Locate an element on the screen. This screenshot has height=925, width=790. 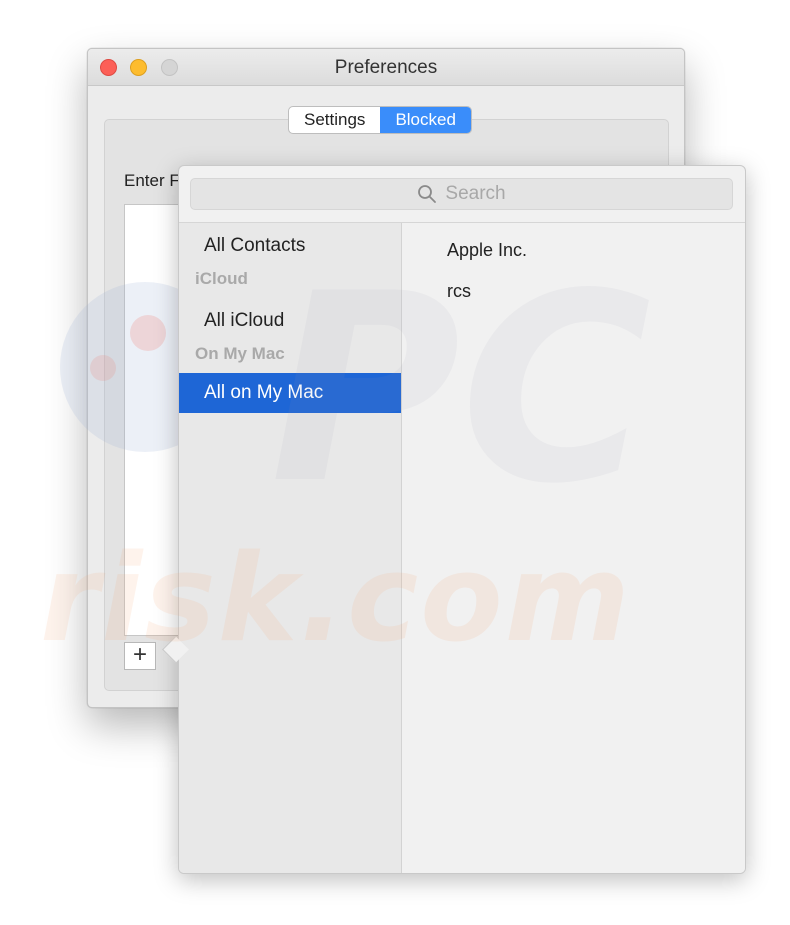
search-field: Search is located at coordinates (461, 194).